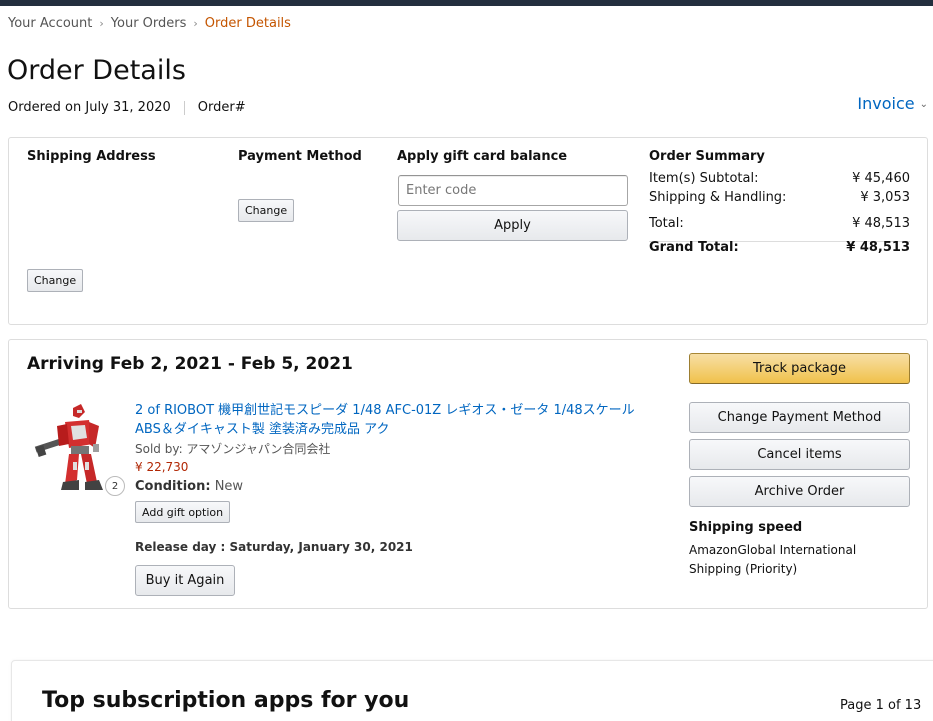  Describe the element at coordinates (512, 225) in the screenshot. I see `apply-gift-card-button: Apply` at that location.